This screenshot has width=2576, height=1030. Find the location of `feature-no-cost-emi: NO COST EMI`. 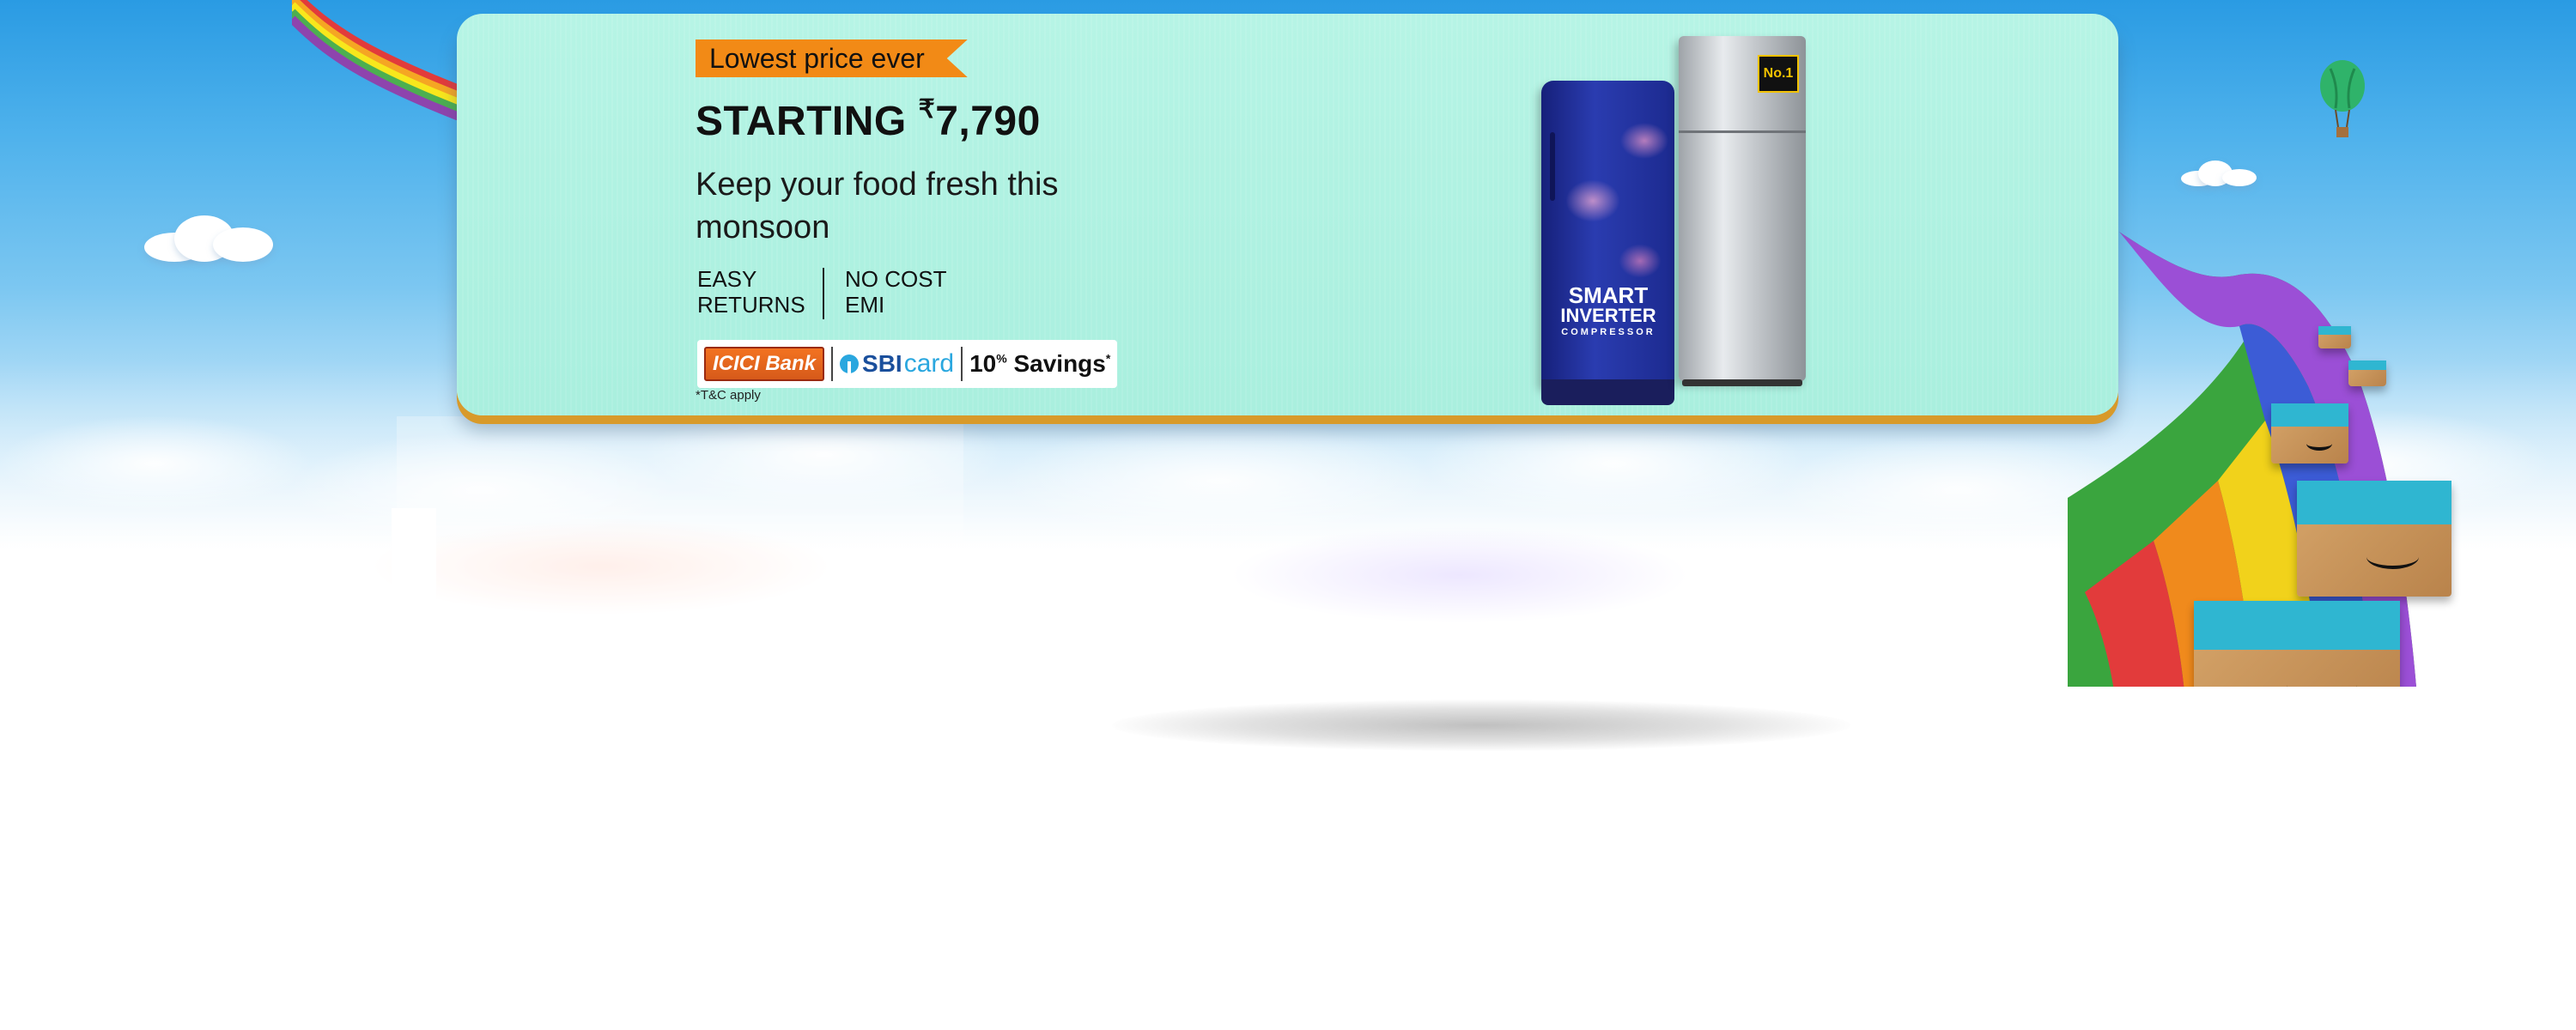

feature-no-cost-emi: NO COST EMI is located at coordinates (896, 292).